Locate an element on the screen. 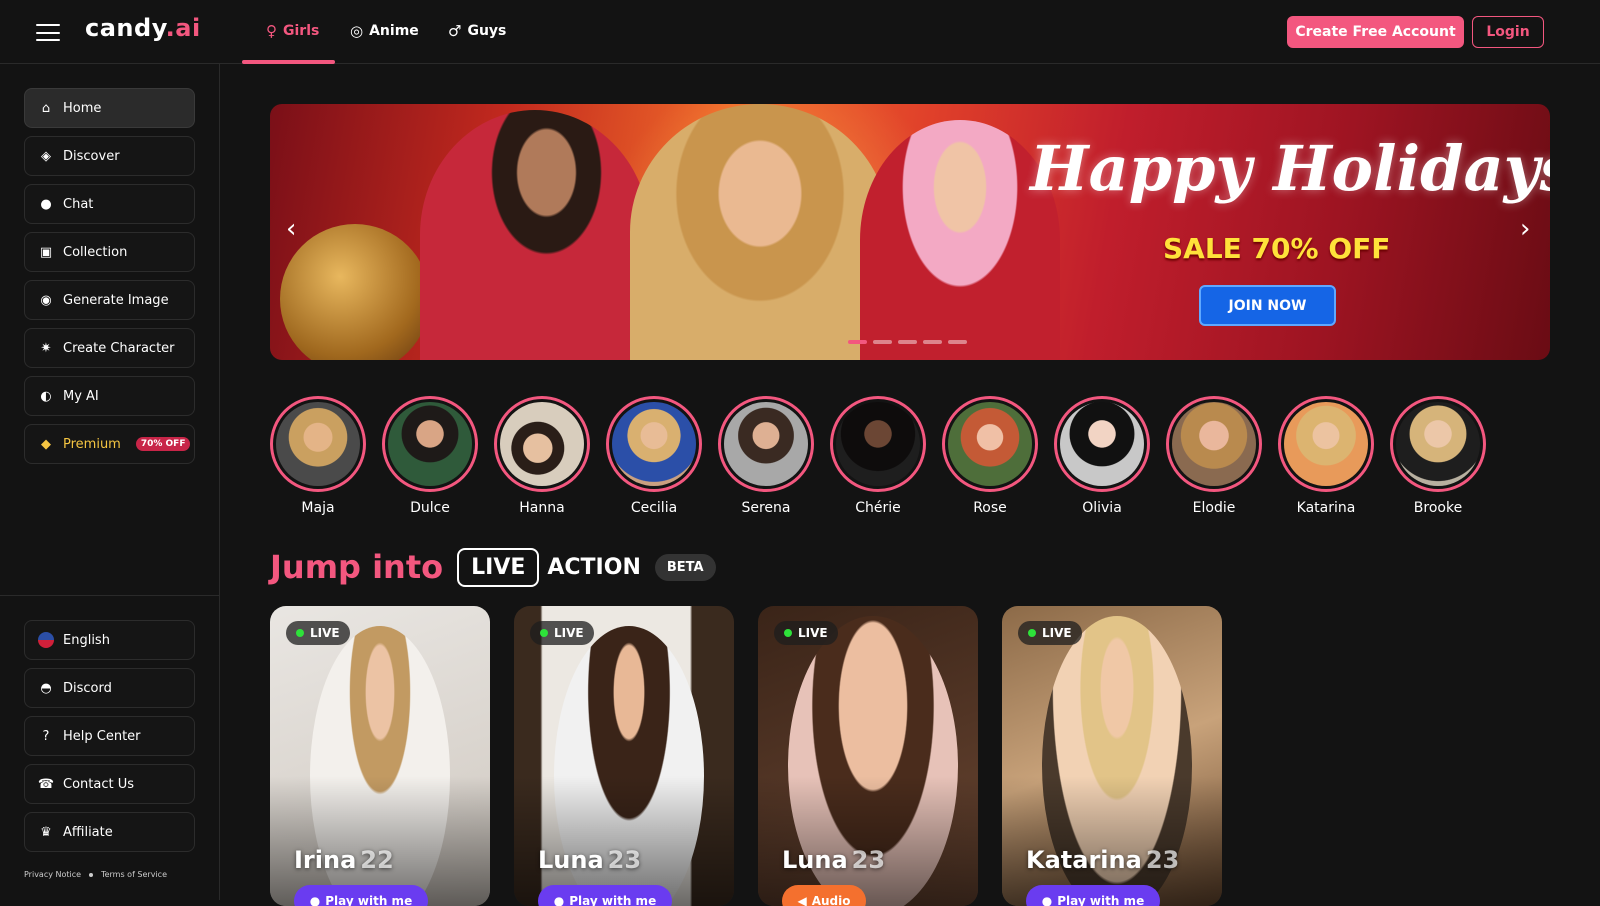  tab-girls: ♀ Girls is located at coordinates (292, 31).